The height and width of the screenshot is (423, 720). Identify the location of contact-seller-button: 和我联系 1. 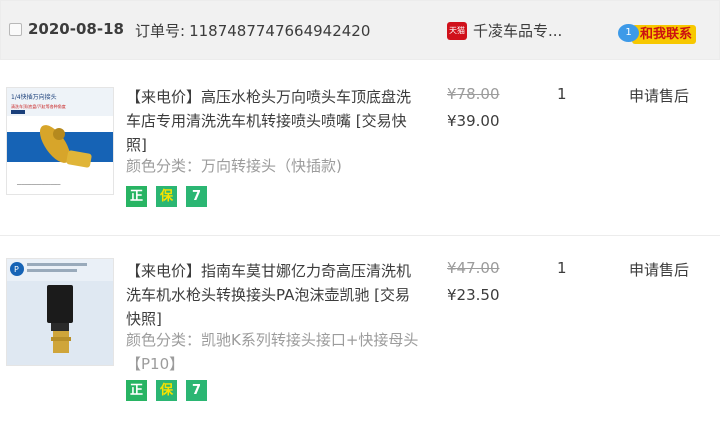
(662, 34).